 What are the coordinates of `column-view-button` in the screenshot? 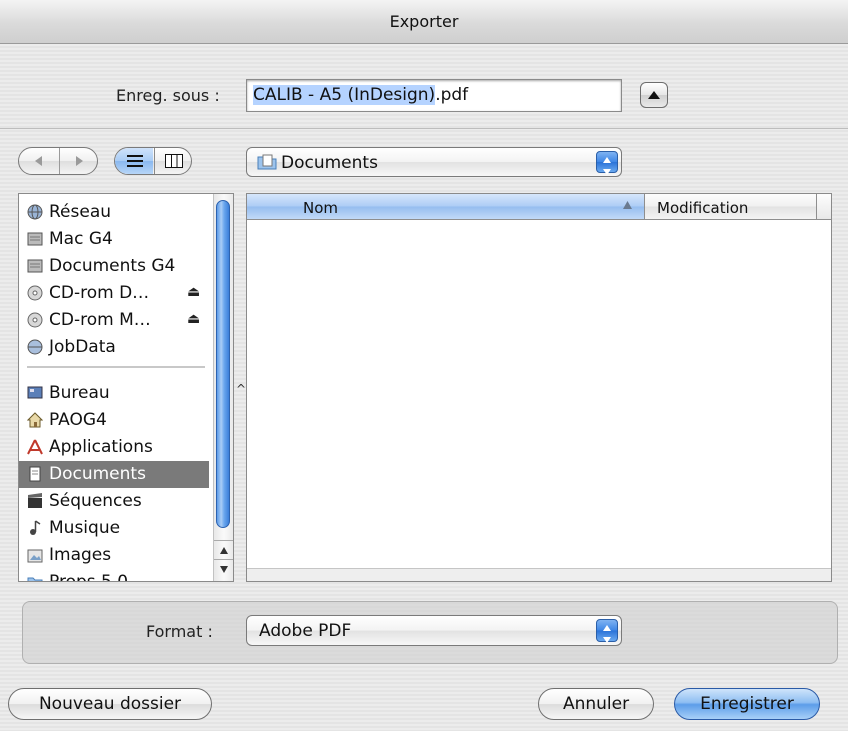 It's located at (172, 161).